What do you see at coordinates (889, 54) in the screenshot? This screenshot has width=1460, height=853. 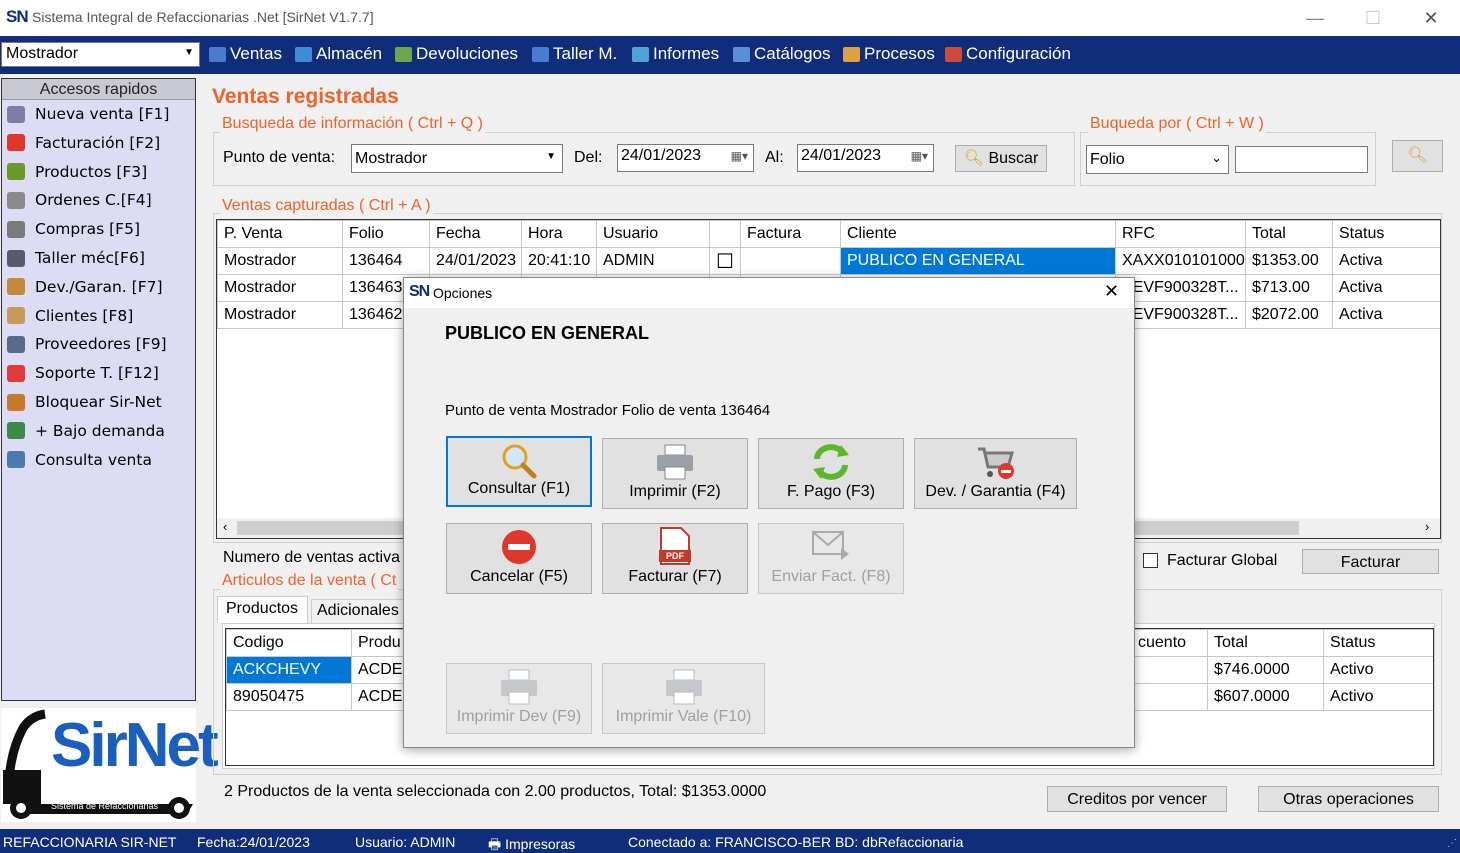 I see `menu-processes: Procesos` at bounding box center [889, 54].